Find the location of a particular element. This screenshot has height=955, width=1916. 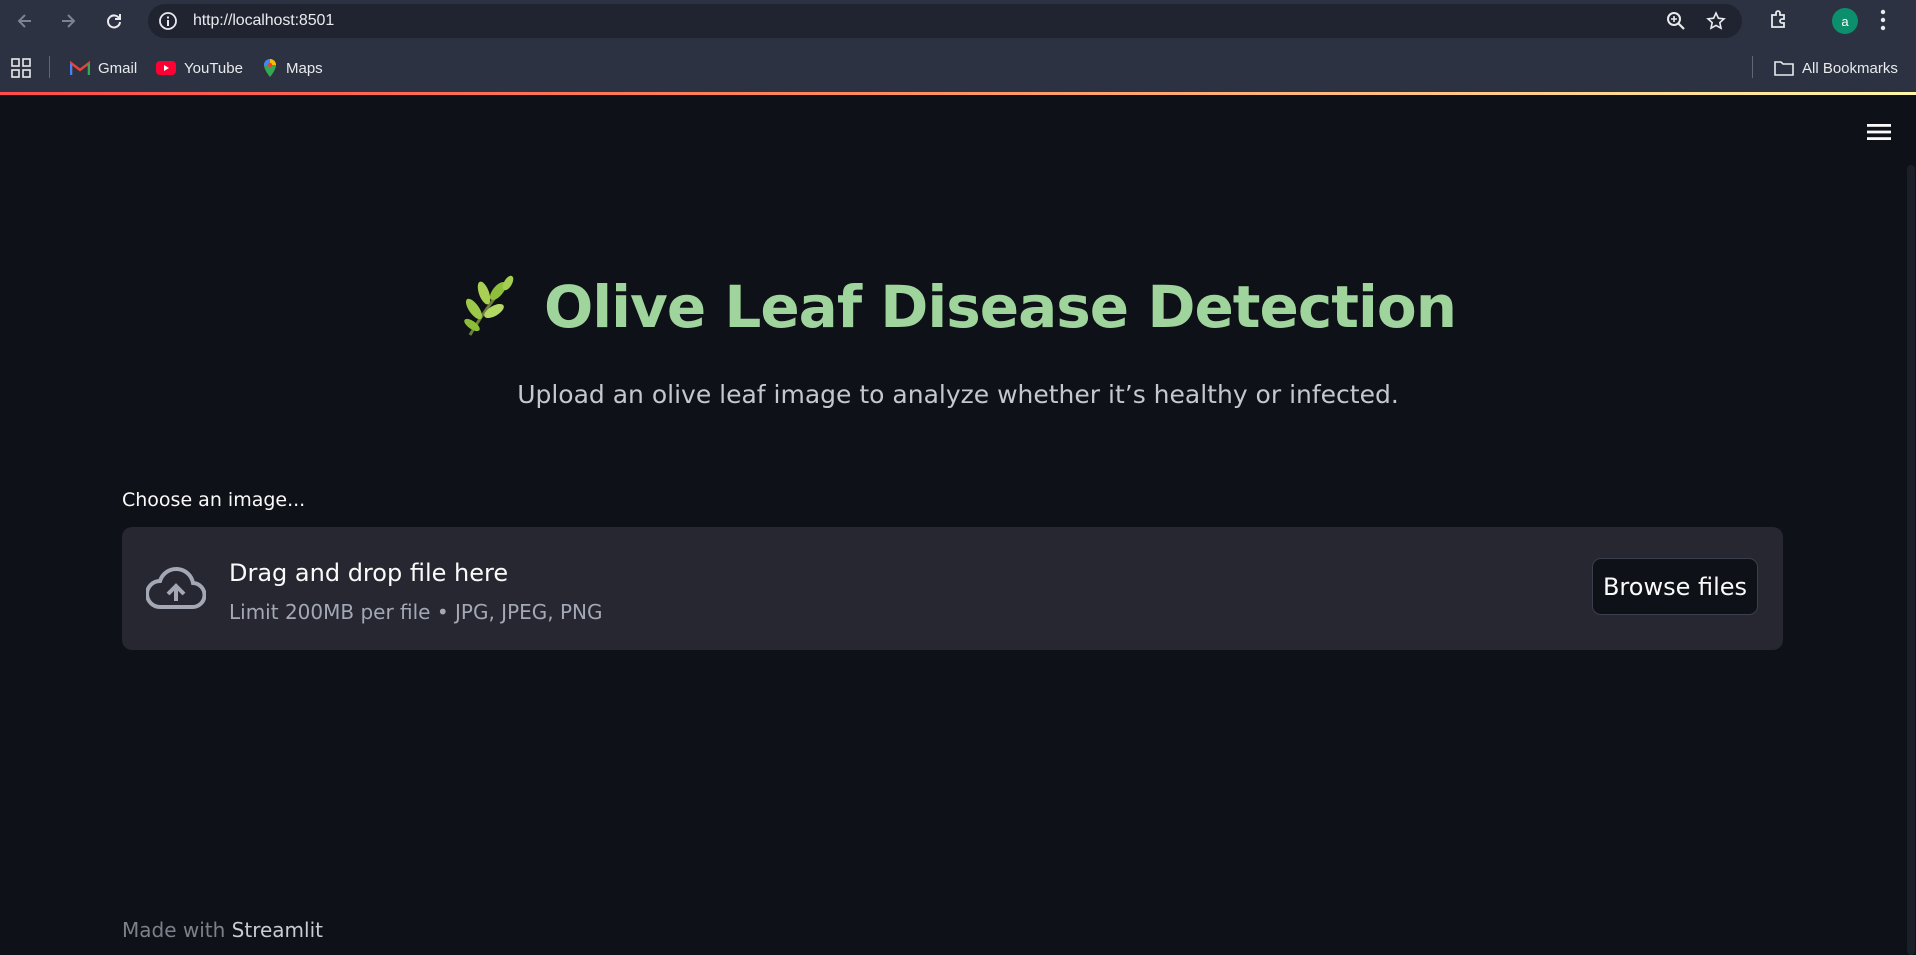

address-bar: http://localhost:8501 is located at coordinates (945, 21).